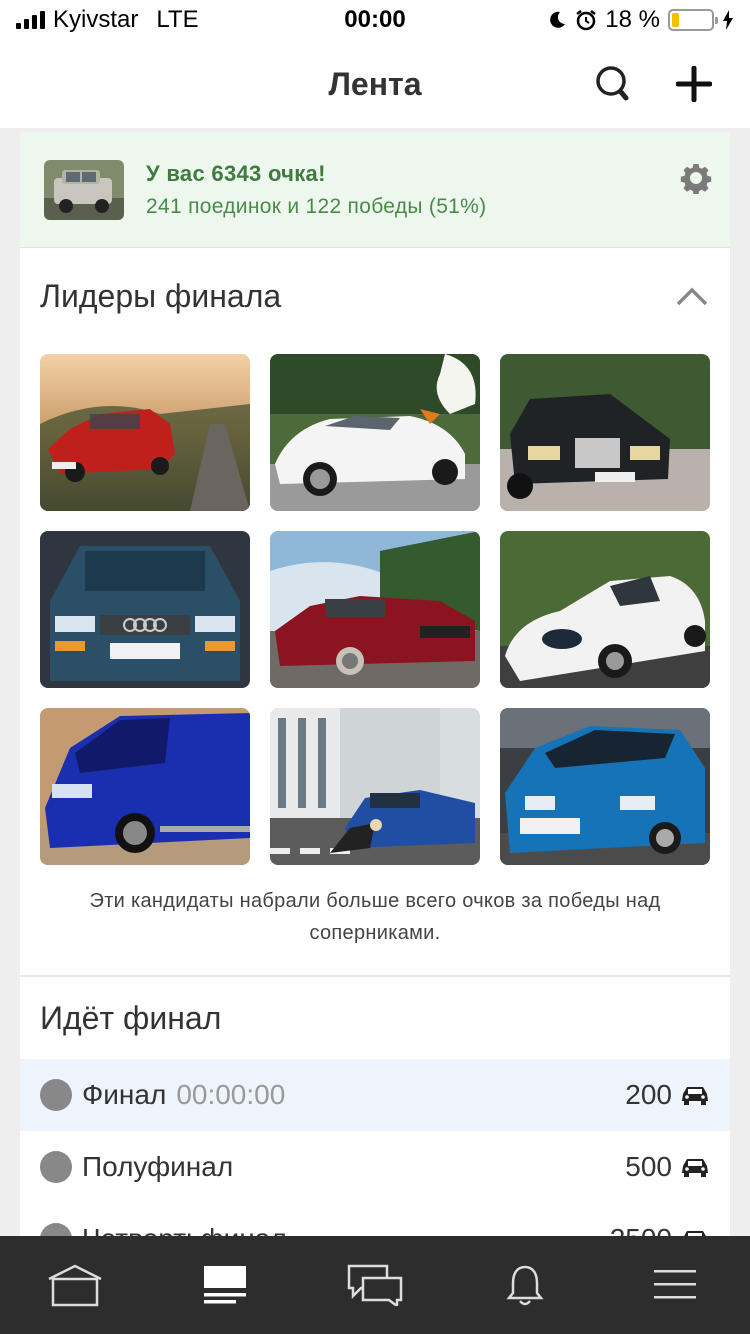  What do you see at coordinates (375, 1018) in the screenshot?
I see `final-header: Идёт финал` at bounding box center [375, 1018].